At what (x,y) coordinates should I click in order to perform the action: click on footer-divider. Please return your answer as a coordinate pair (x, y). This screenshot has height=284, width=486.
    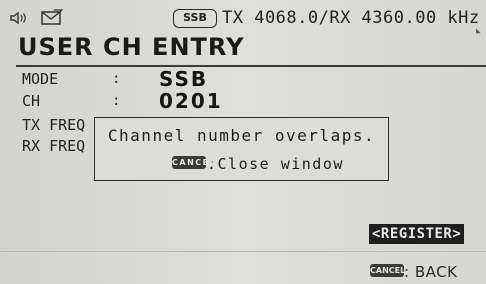
    Looking at the image, I should click on (243, 251).